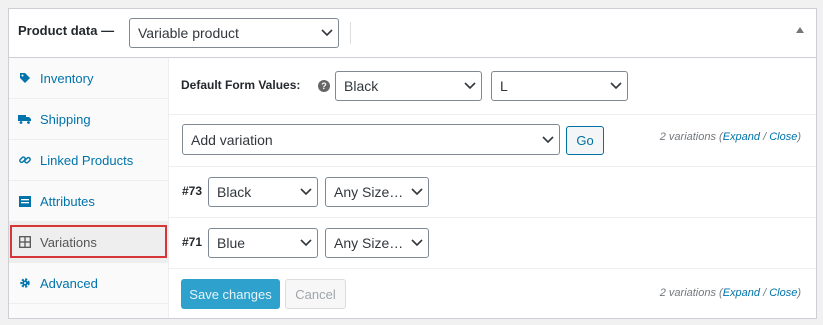 The image size is (823, 325). What do you see at coordinates (192, 191) in the screenshot?
I see `variation-id: #73` at bounding box center [192, 191].